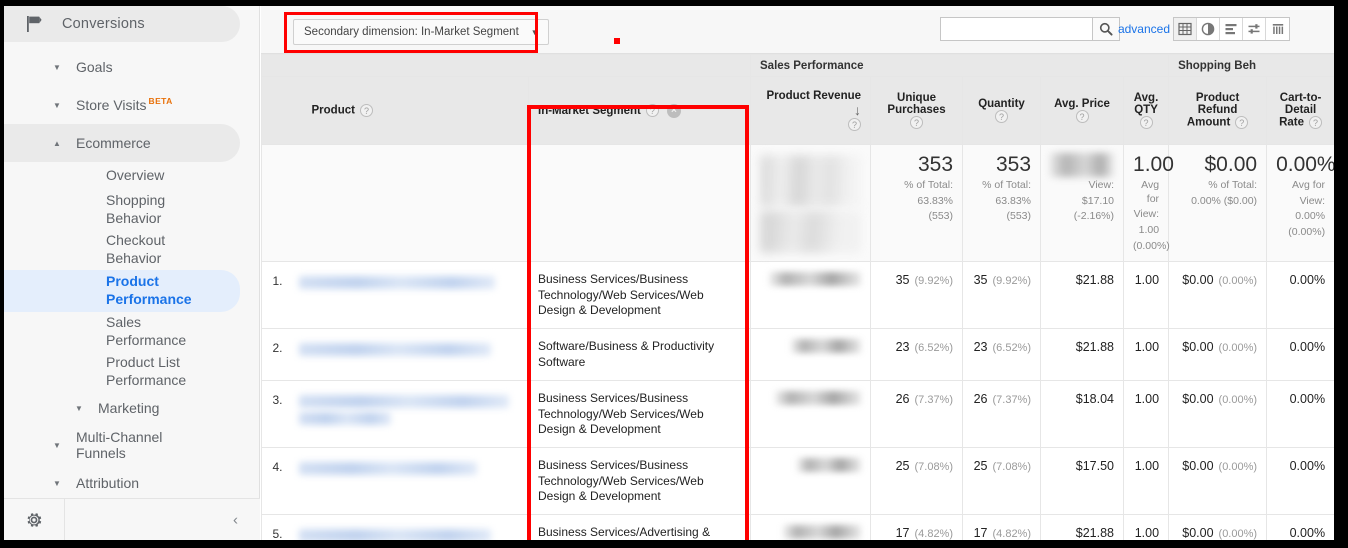 The image size is (1348, 548). What do you see at coordinates (917, 295) in the screenshot?
I see `cell-unique-purchases: 35 (9.92%)` at bounding box center [917, 295].